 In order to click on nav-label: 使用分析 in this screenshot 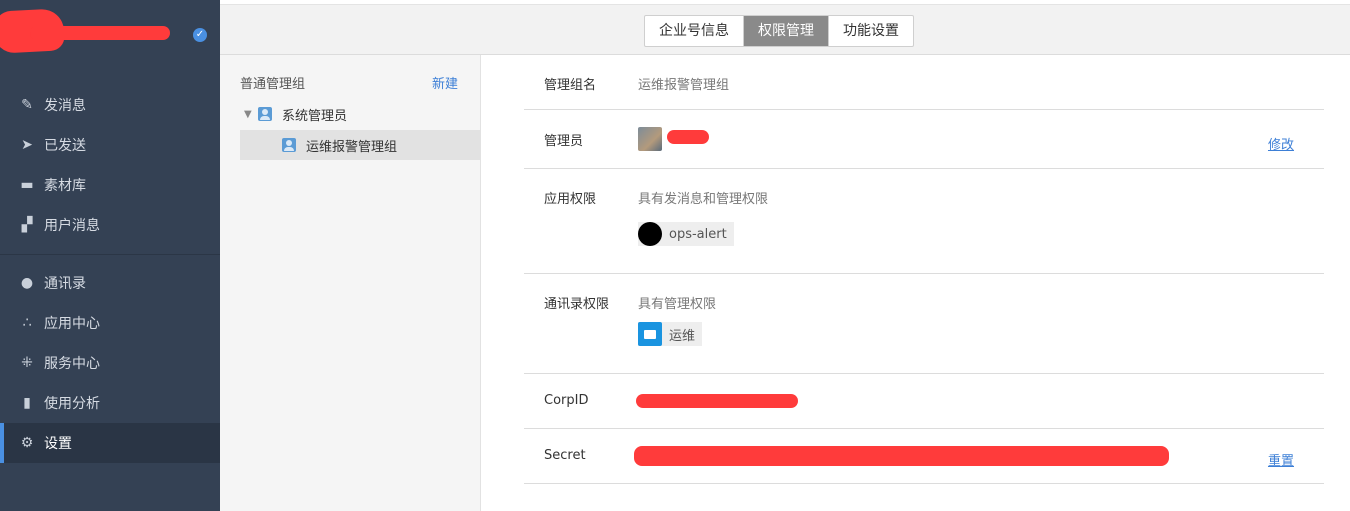, I will do `click(72, 404)`.